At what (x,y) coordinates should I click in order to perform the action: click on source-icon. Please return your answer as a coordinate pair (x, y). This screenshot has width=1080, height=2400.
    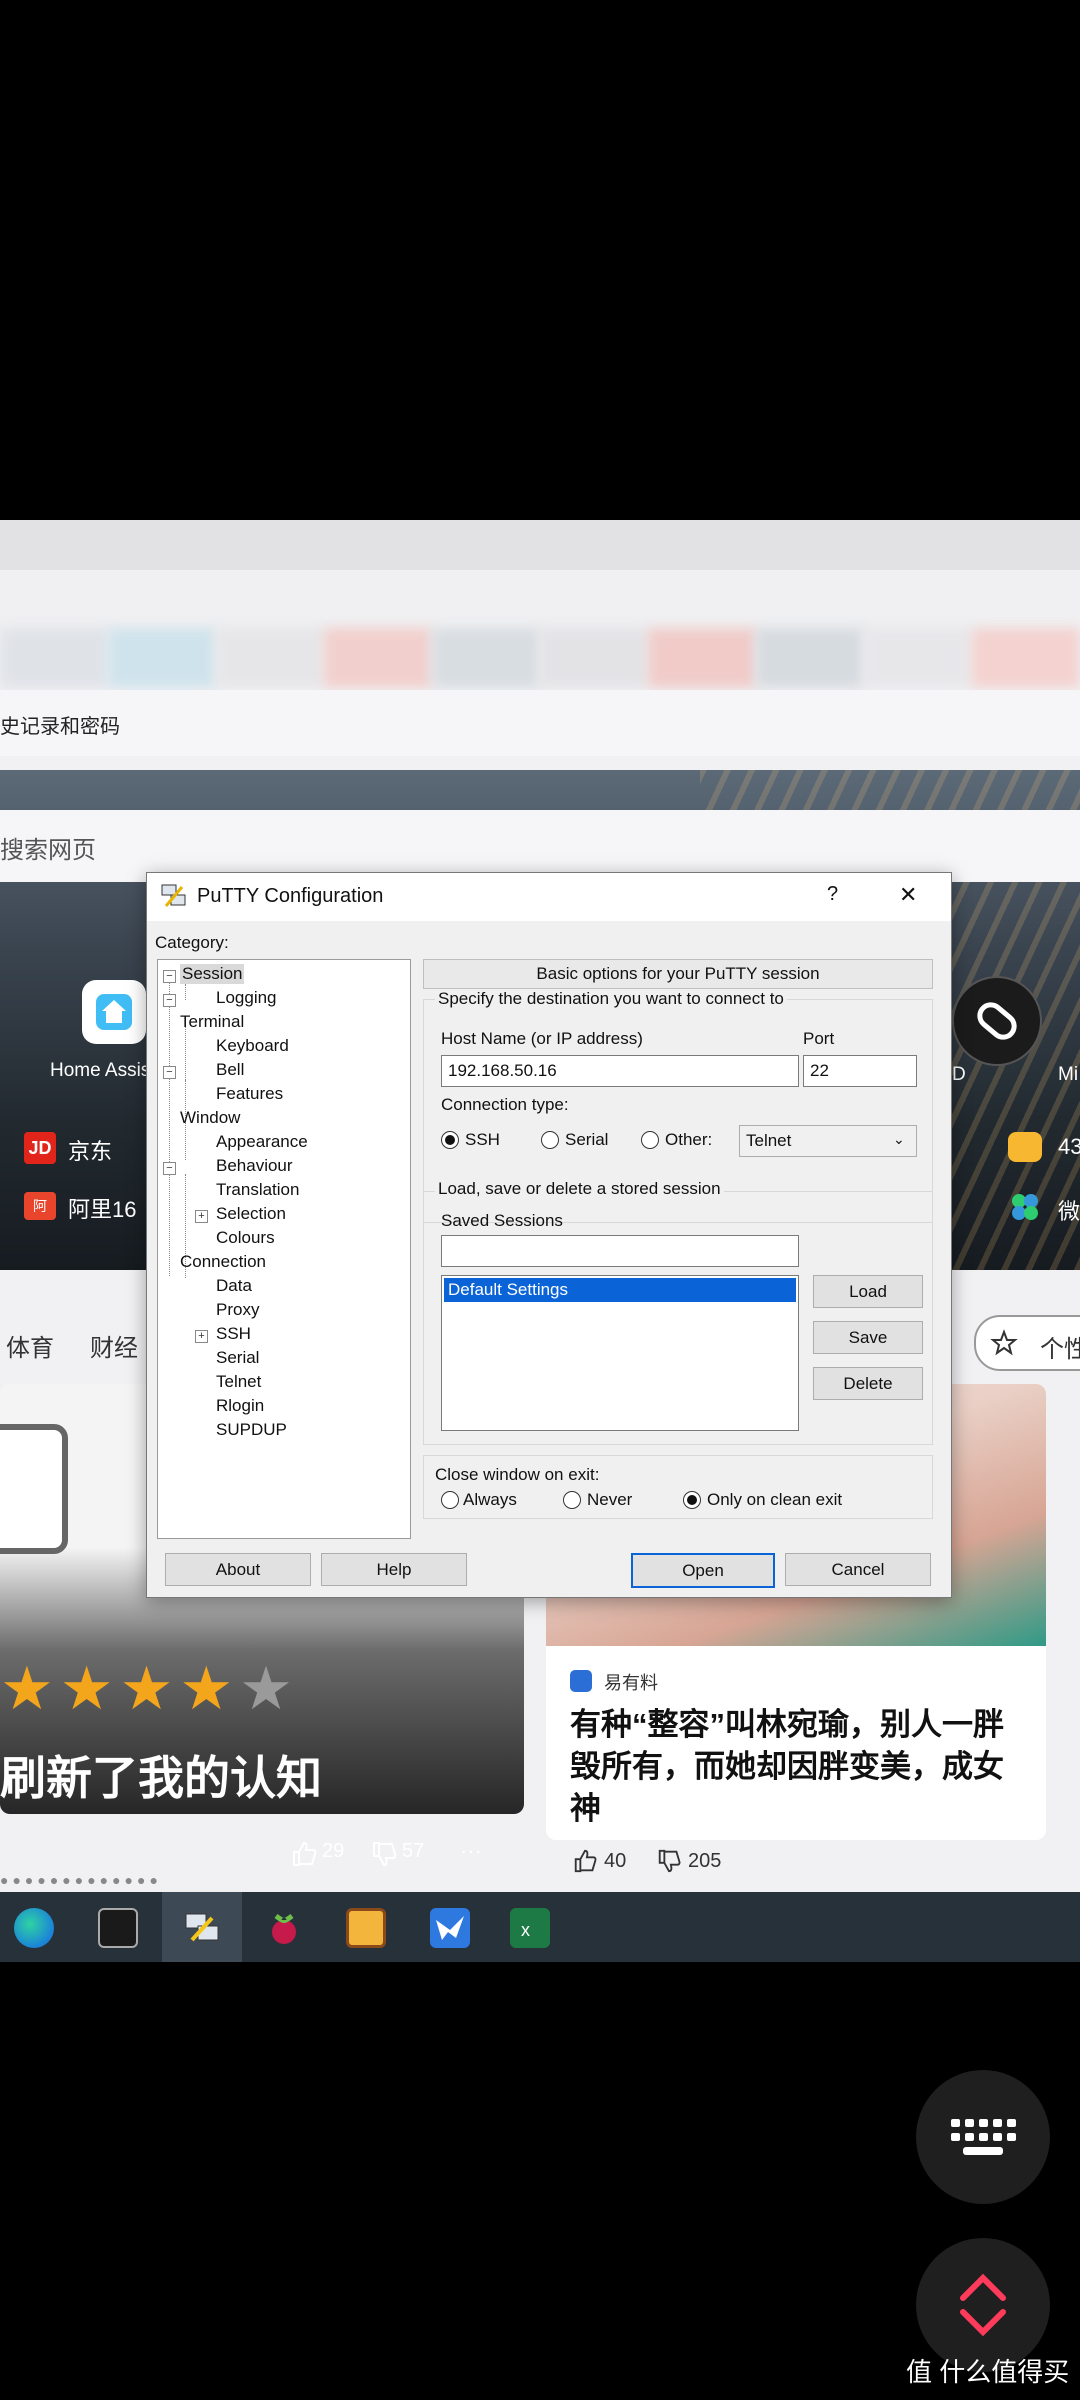
    Looking at the image, I should click on (581, 1681).